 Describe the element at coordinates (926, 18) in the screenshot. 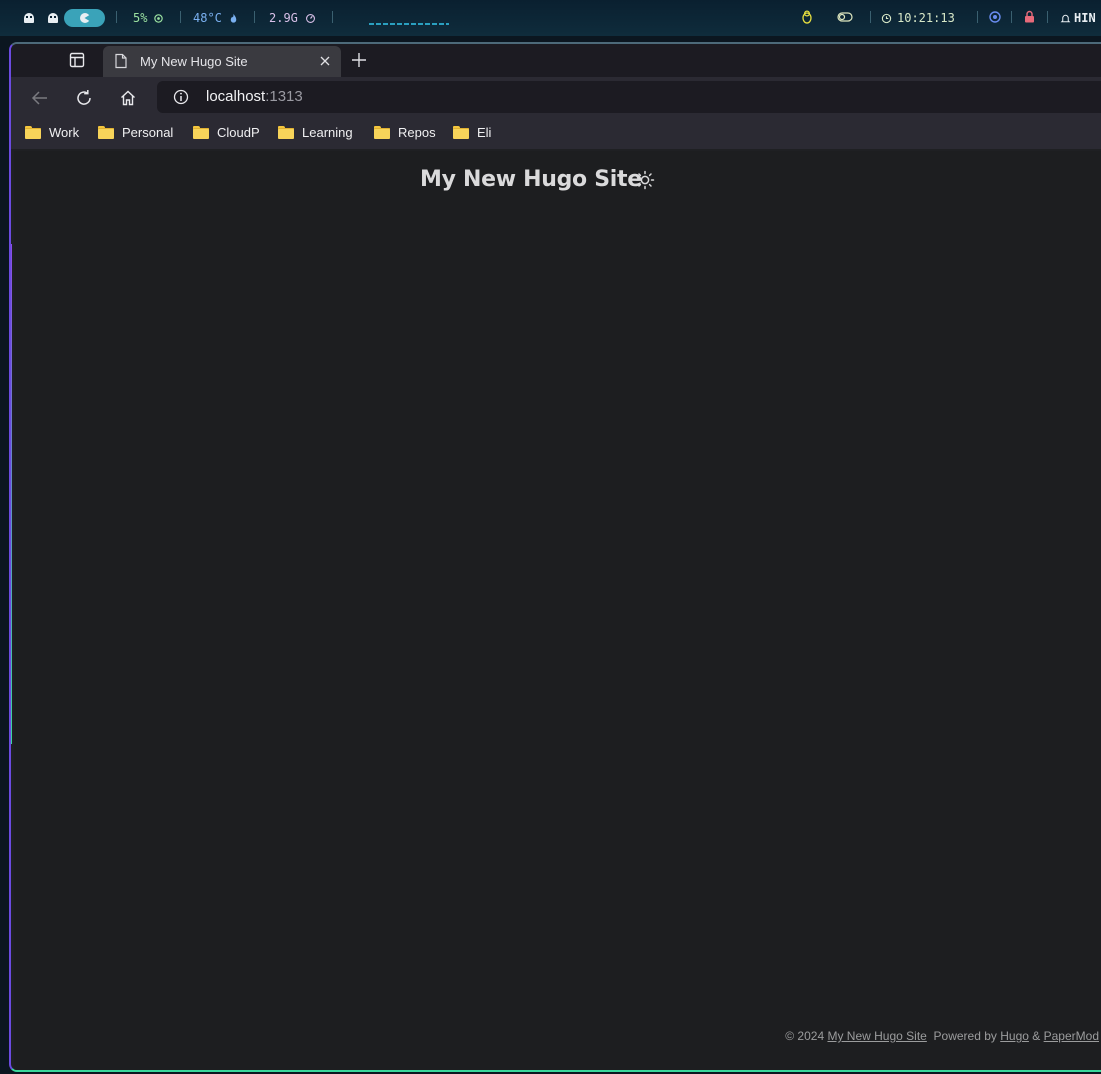

I see `clock-time: 10:21:13` at that location.